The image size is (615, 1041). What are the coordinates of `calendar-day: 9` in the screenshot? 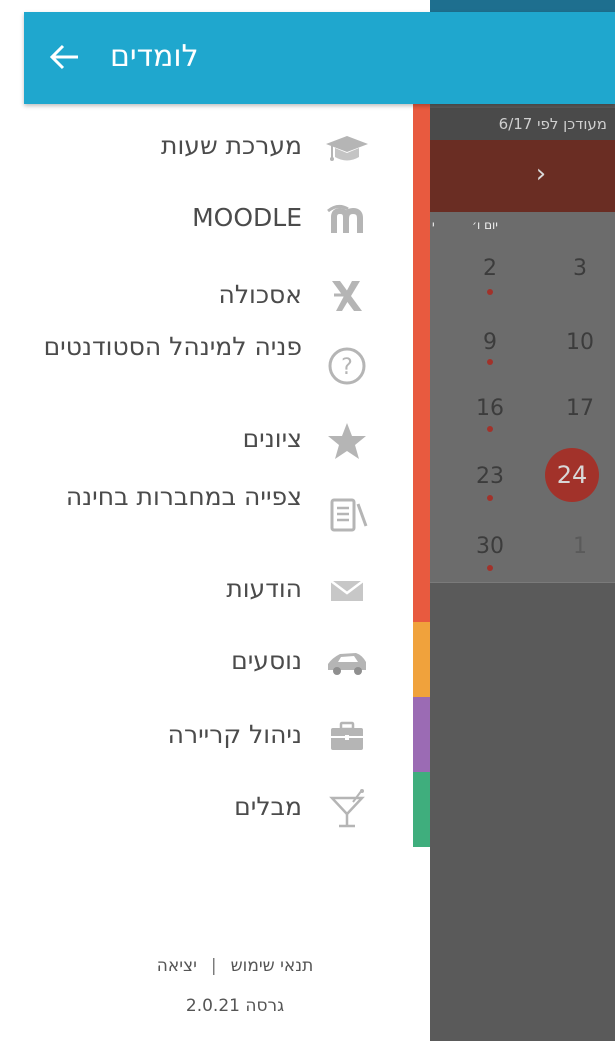 It's located at (490, 342).